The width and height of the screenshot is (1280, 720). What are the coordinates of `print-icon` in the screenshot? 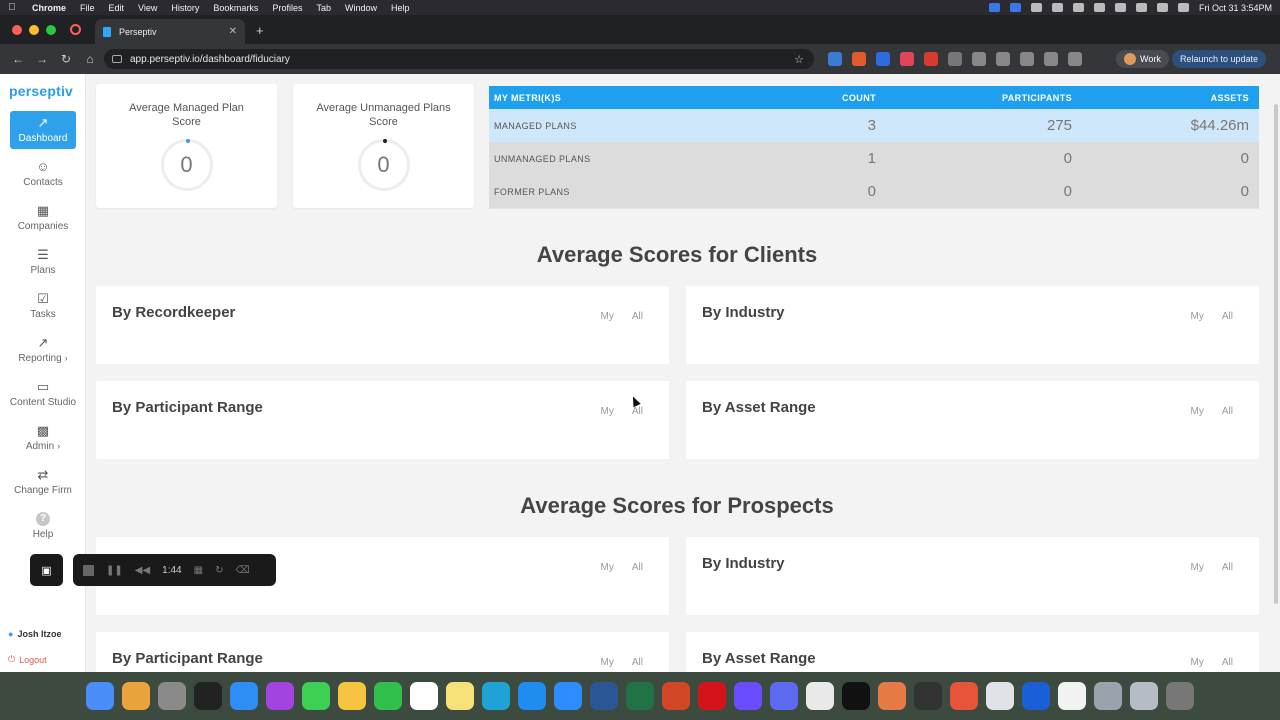 It's located at (1003, 59).